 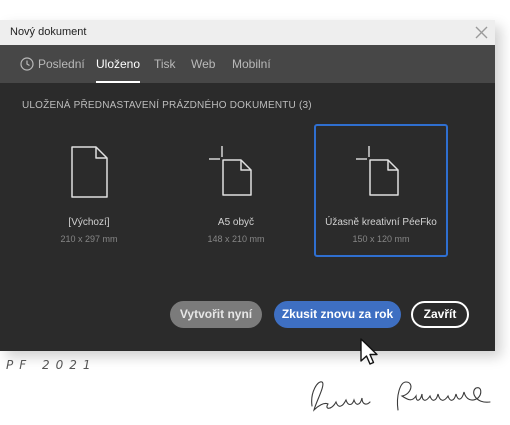 What do you see at coordinates (369, 351) in the screenshot?
I see `mouse-pointer-icon` at bounding box center [369, 351].